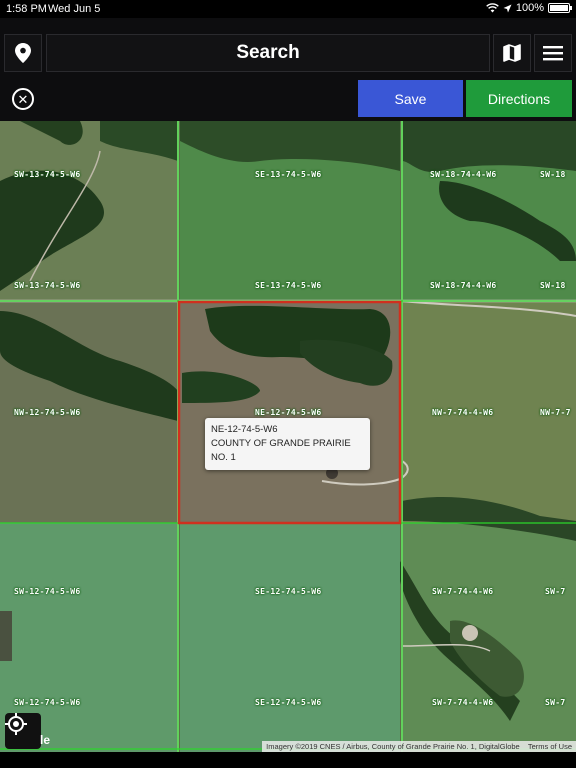 This screenshot has width=576, height=768. I want to click on google-logo: le, so click(45, 740).